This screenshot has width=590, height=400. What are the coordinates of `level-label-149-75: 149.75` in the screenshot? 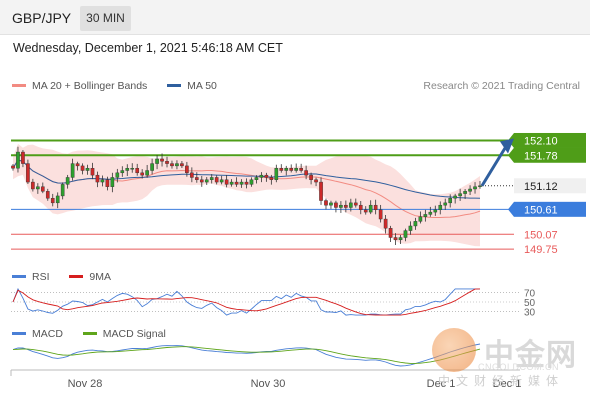 It's located at (541, 250).